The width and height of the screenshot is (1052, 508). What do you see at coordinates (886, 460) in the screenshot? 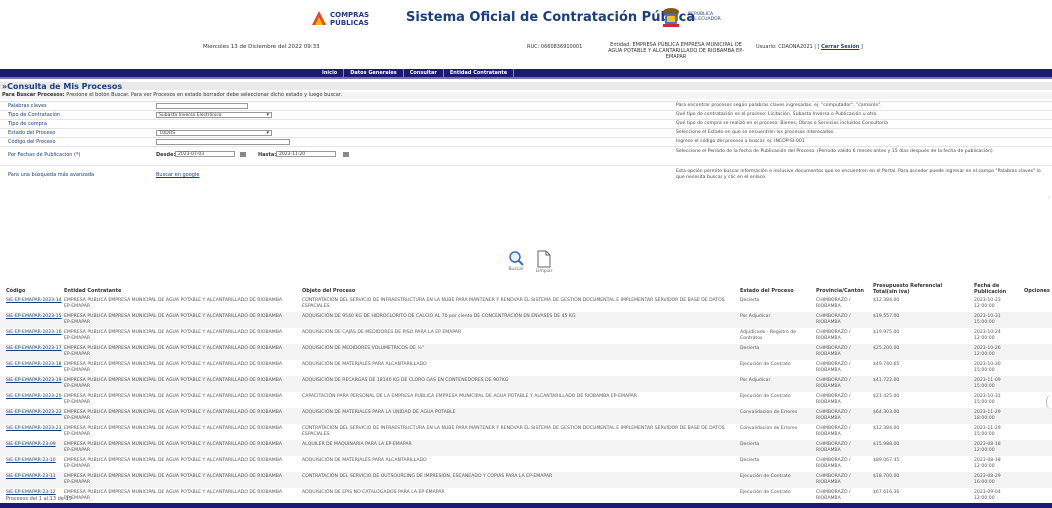
I see `row-budget: $89.067.45` at bounding box center [886, 460].